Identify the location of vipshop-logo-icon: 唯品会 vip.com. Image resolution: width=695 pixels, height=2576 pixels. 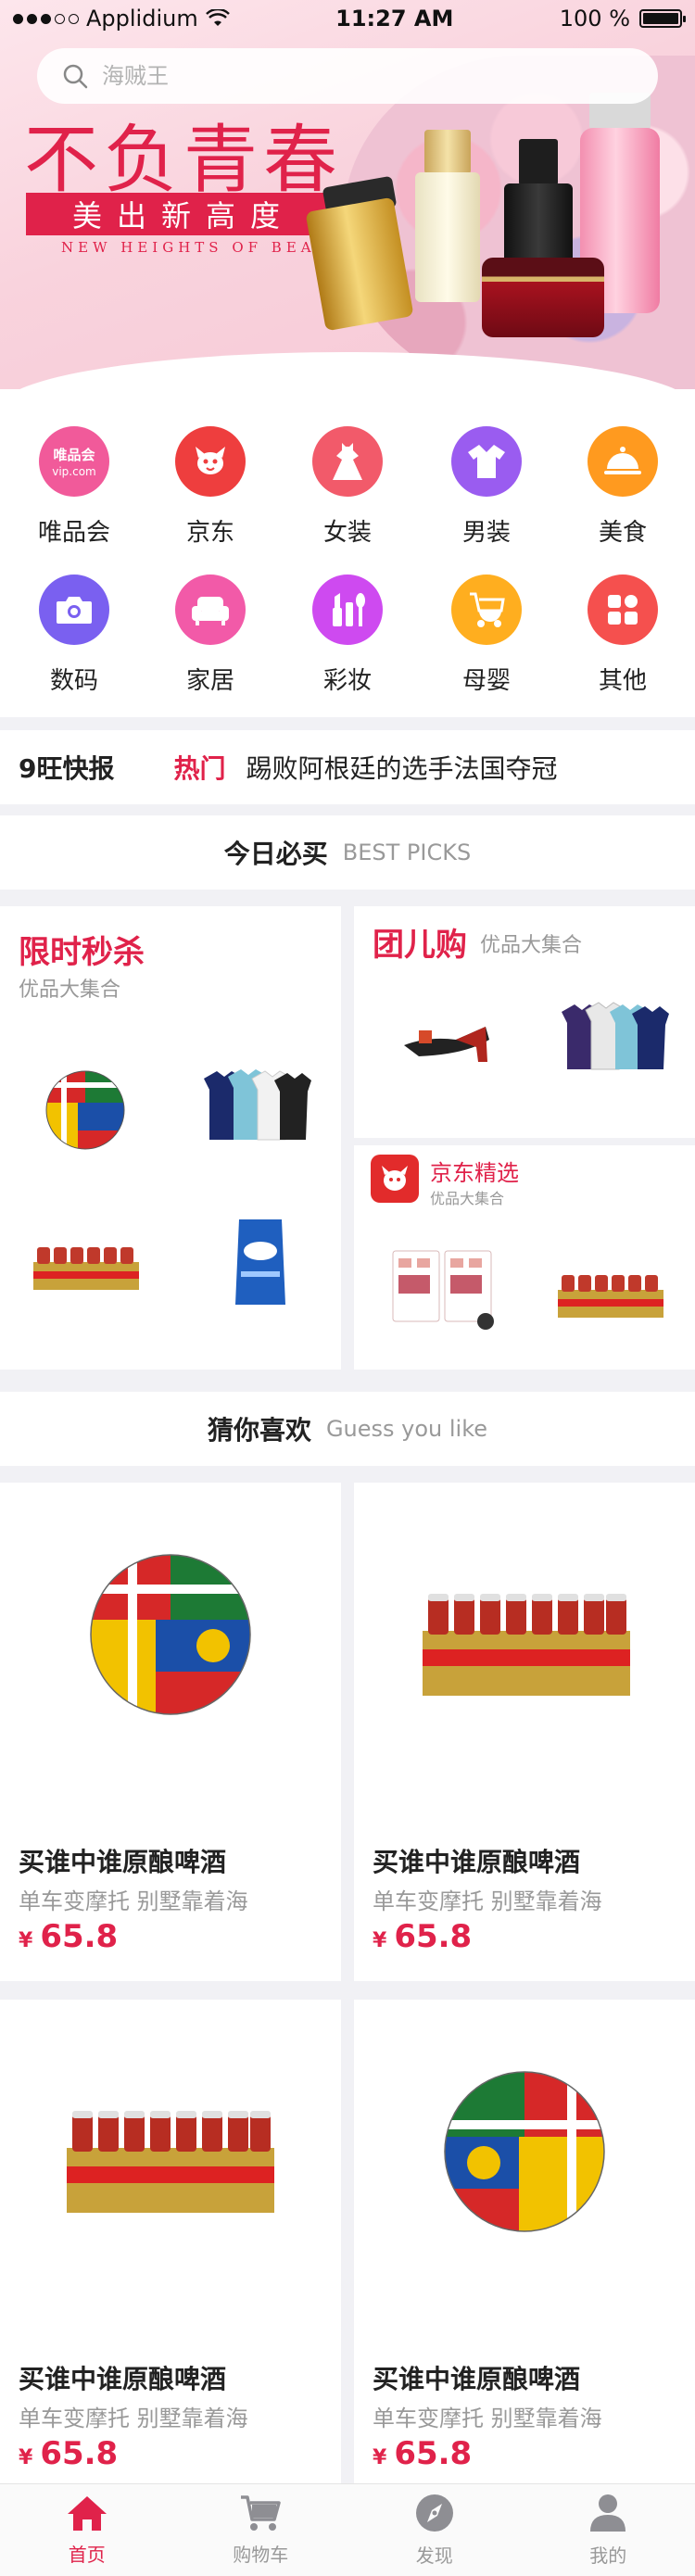
(74, 462).